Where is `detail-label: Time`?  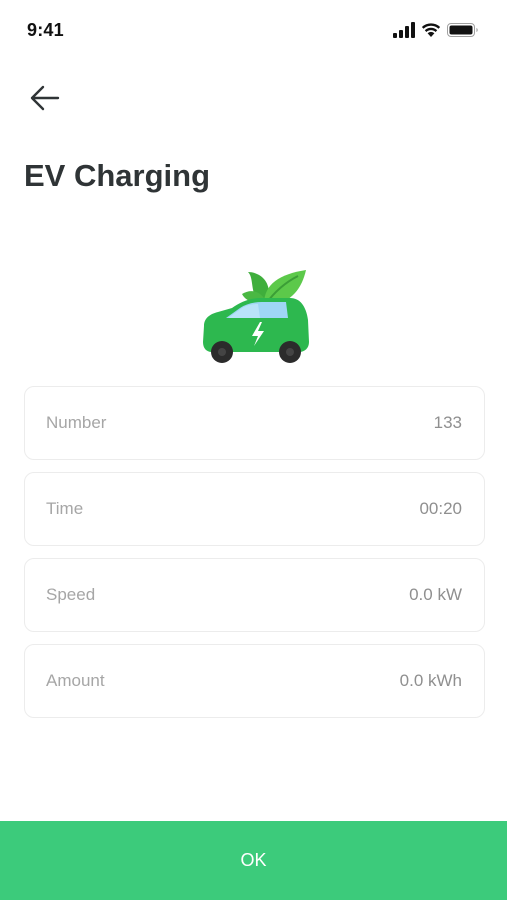 detail-label: Time is located at coordinates (65, 508).